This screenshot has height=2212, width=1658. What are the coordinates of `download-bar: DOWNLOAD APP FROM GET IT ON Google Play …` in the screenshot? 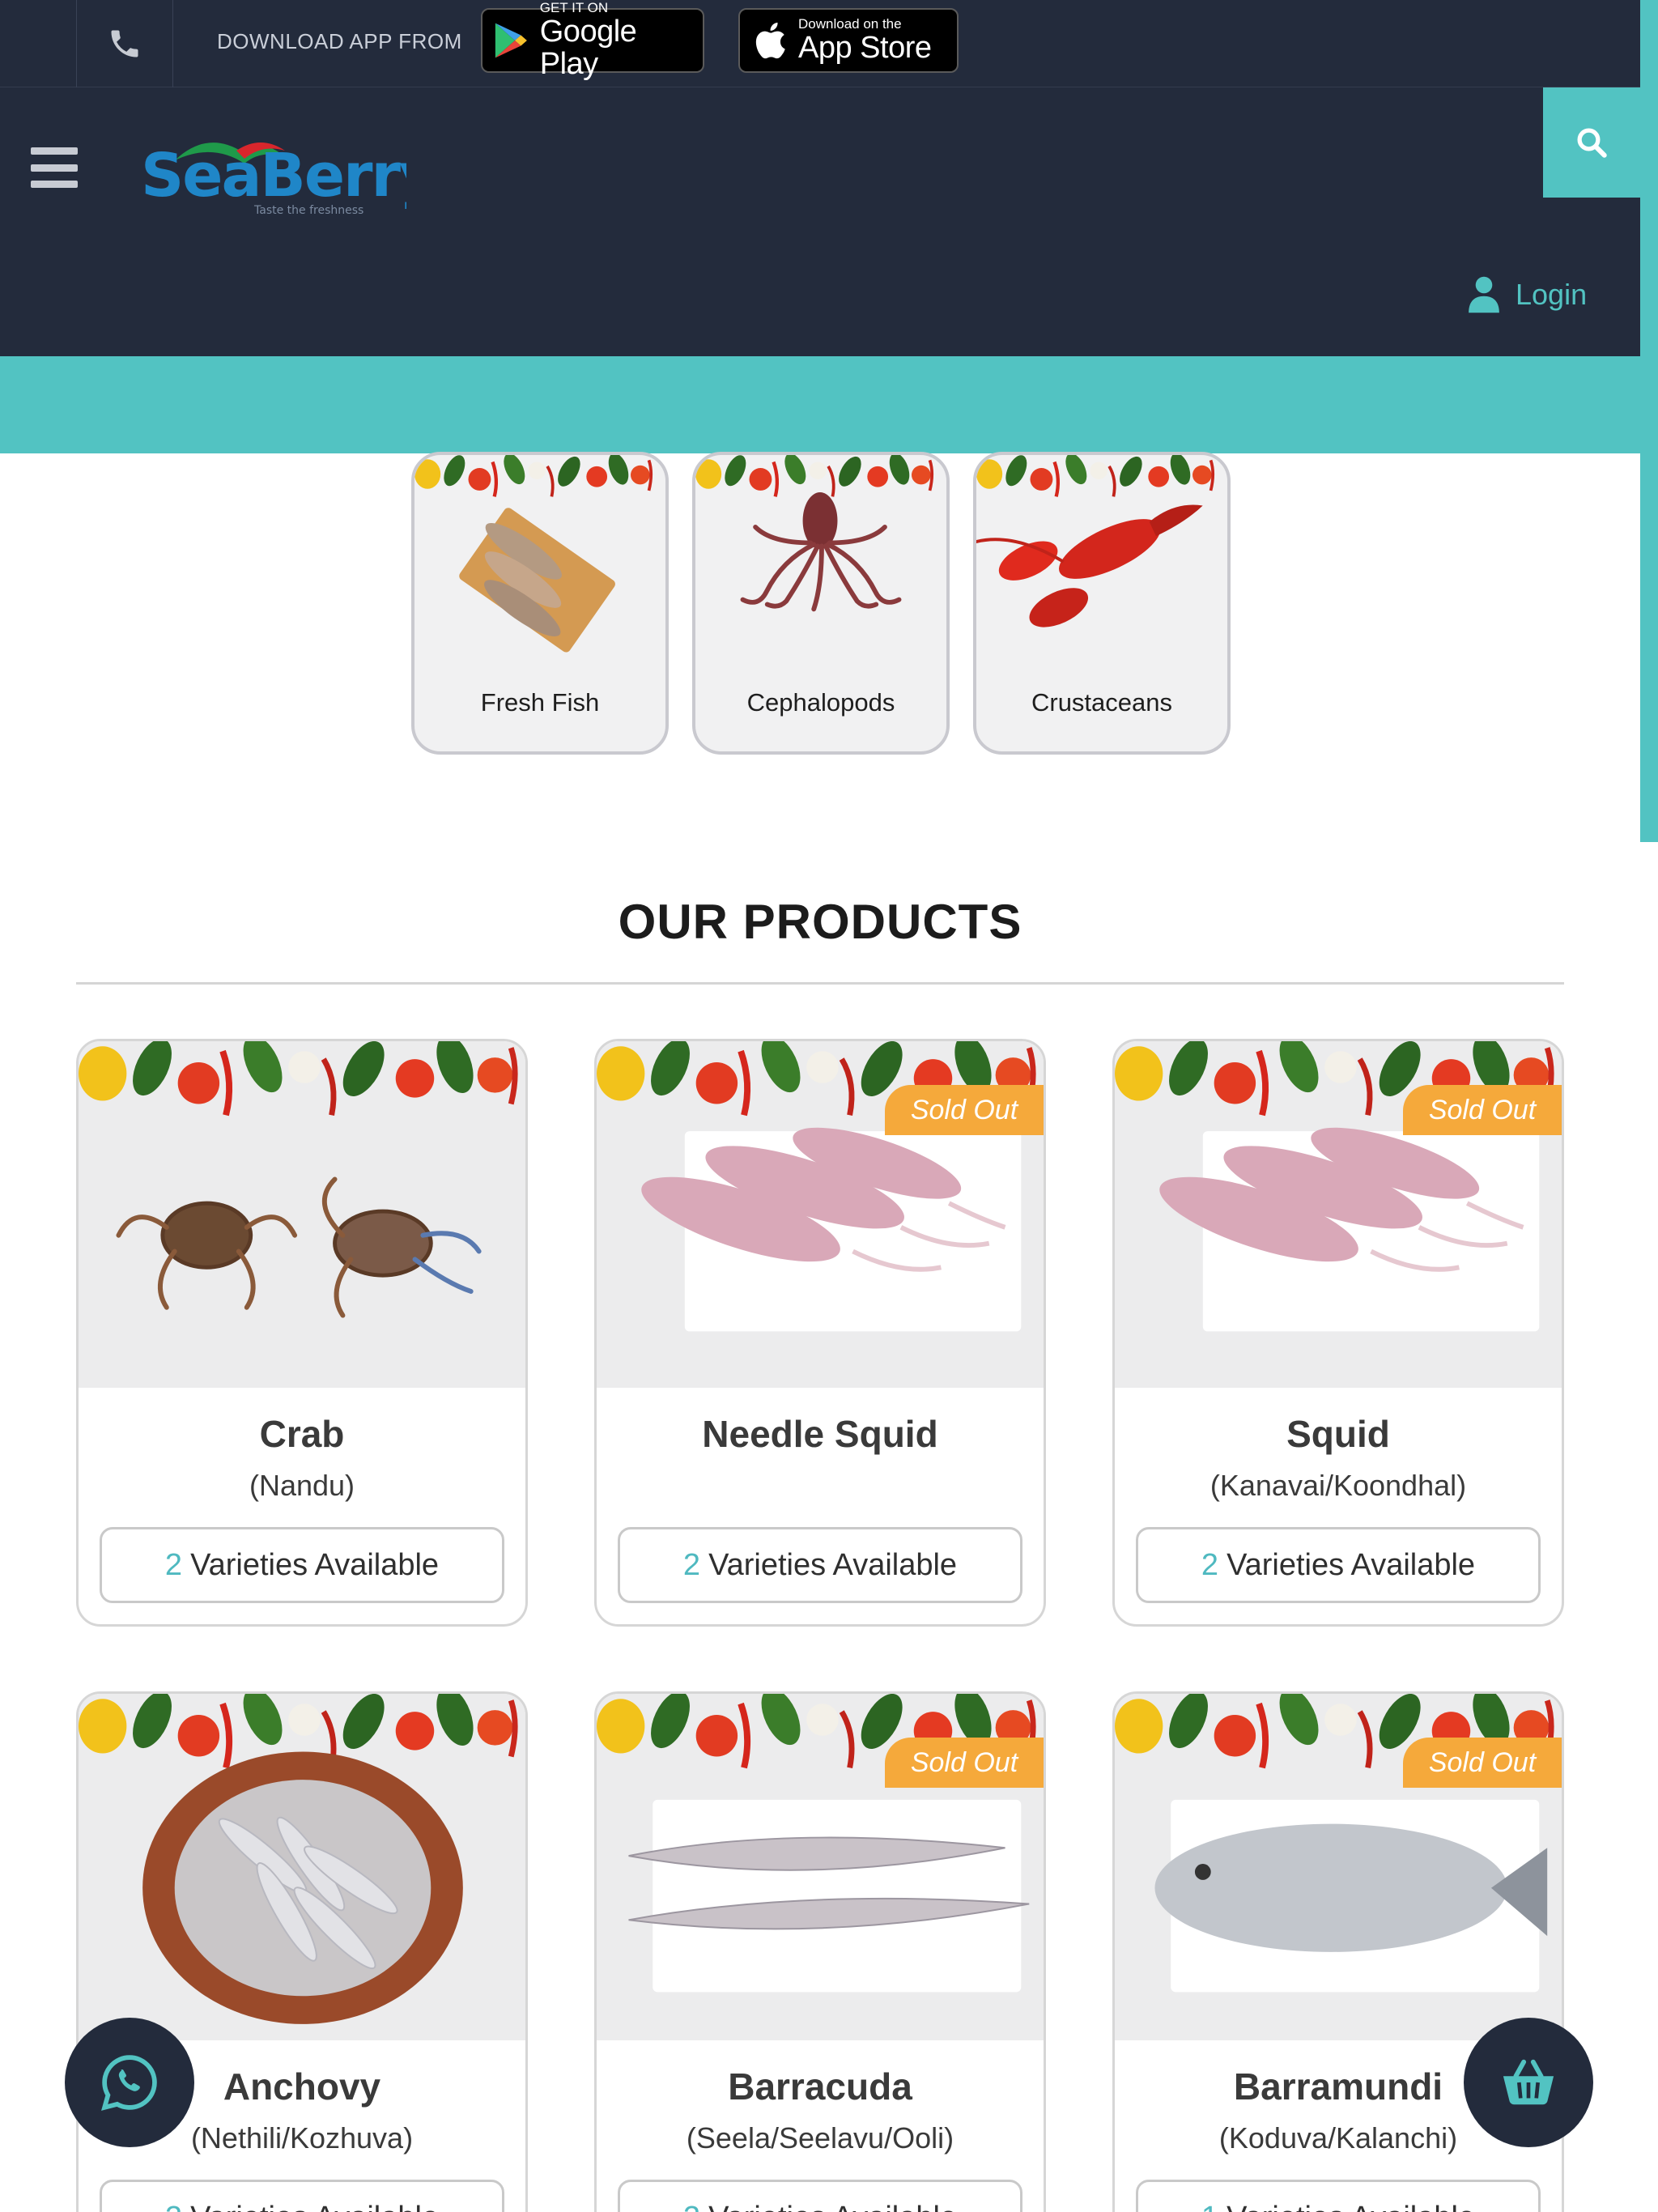 It's located at (820, 43).